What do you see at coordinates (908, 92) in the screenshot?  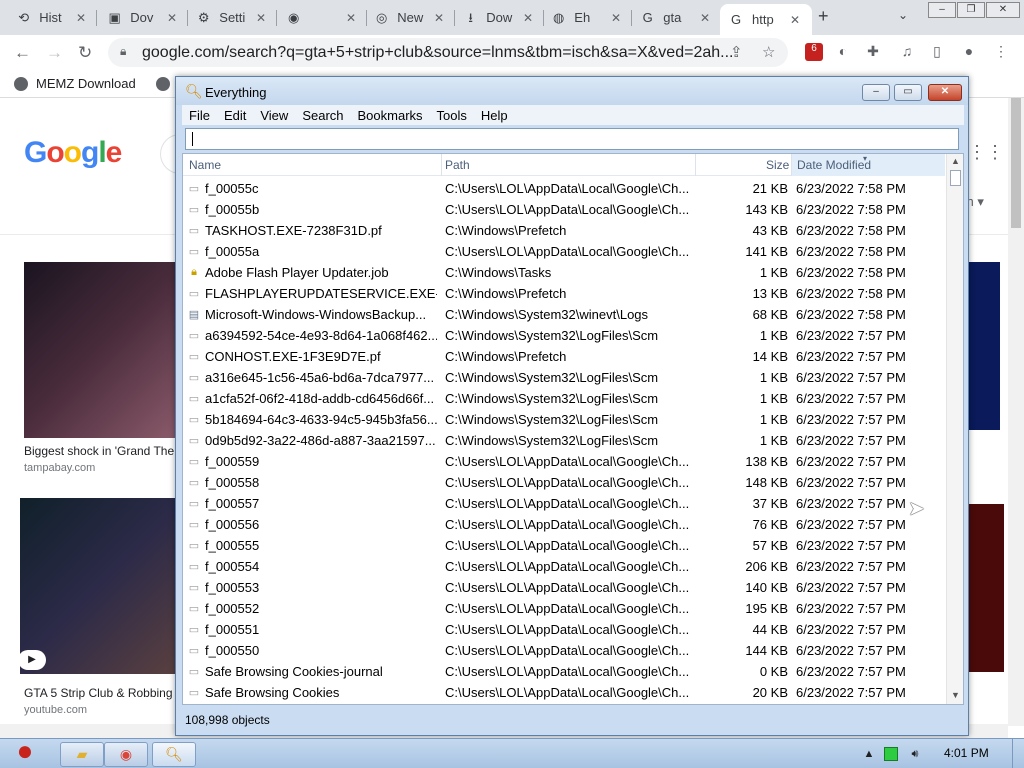 I see `maximize-button: ▭` at bounding box center [908, 92].